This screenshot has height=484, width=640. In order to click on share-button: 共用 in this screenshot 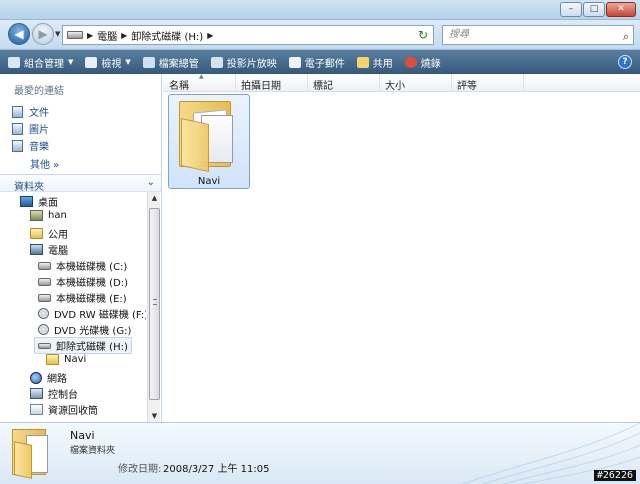, I will do `click(374, 62)`.